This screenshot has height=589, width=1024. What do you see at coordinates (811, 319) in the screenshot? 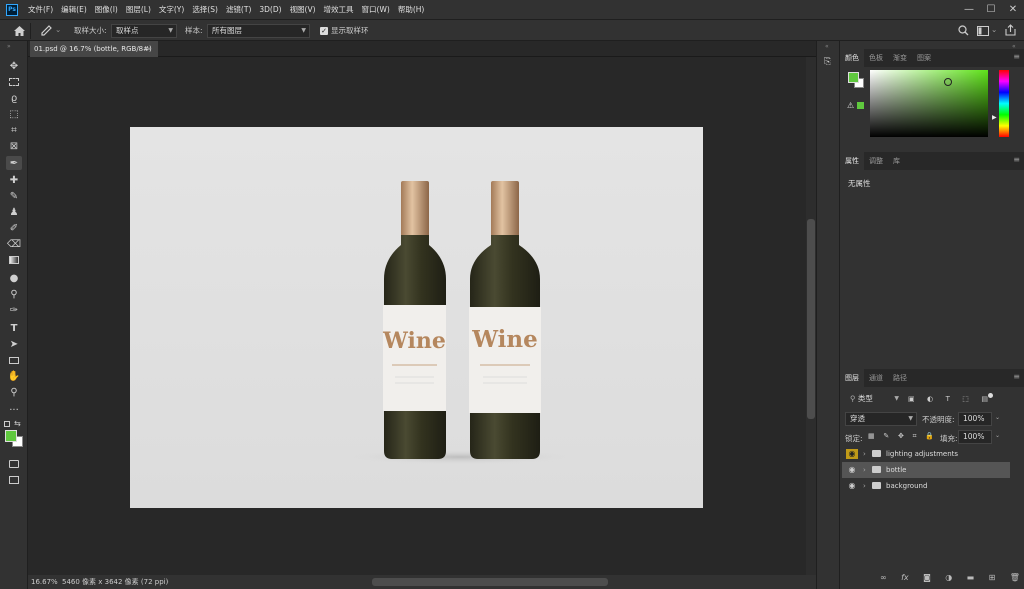
I see `vertical-scroll-thumb` at bounding box center [811, 319].